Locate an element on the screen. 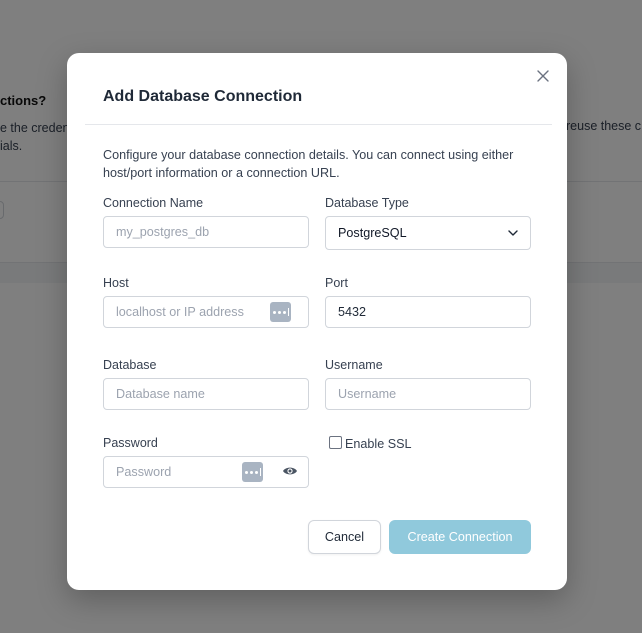  connection-name-label: Connection Name is located at coordinates (153, 203).